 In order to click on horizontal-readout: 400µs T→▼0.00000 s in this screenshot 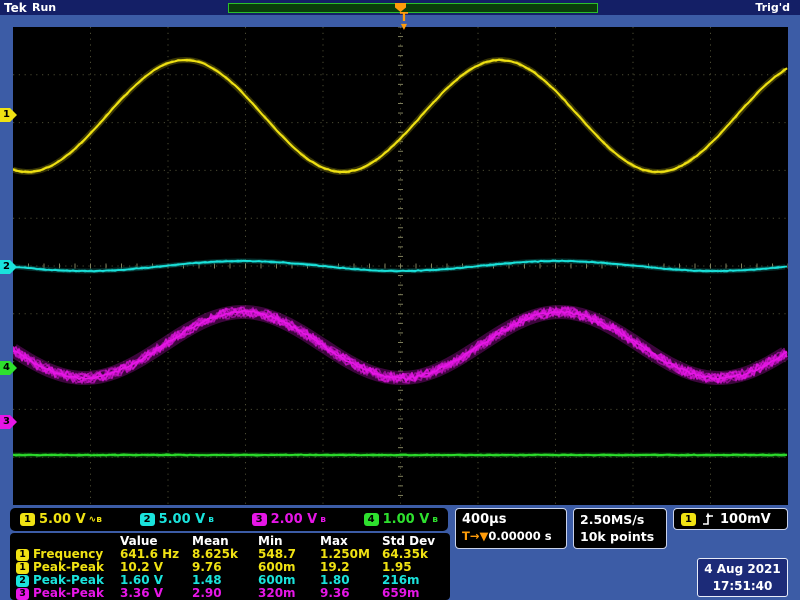, I will do `click(511, 528)`.